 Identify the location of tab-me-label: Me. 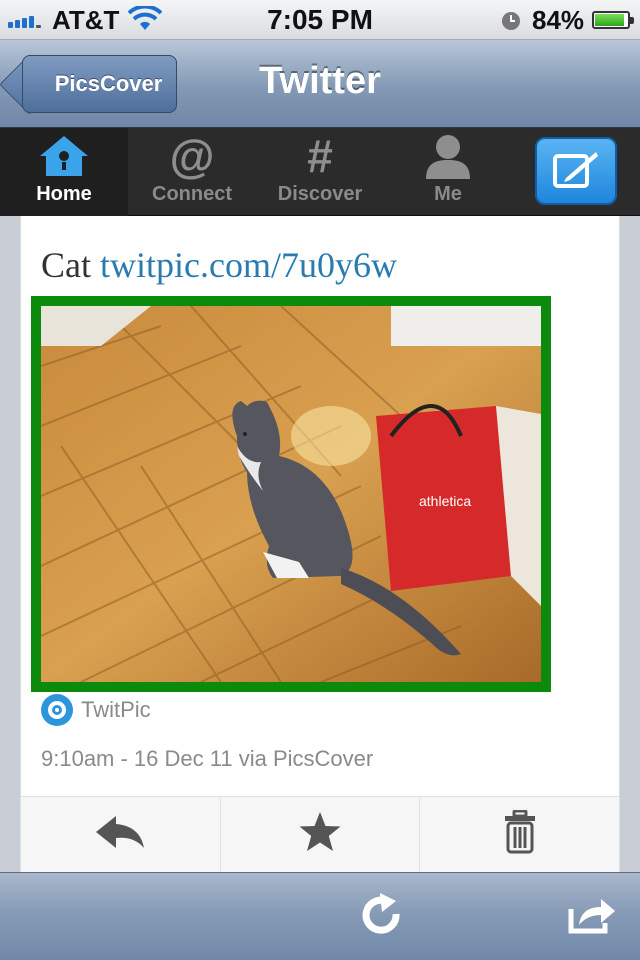
(448, 194).